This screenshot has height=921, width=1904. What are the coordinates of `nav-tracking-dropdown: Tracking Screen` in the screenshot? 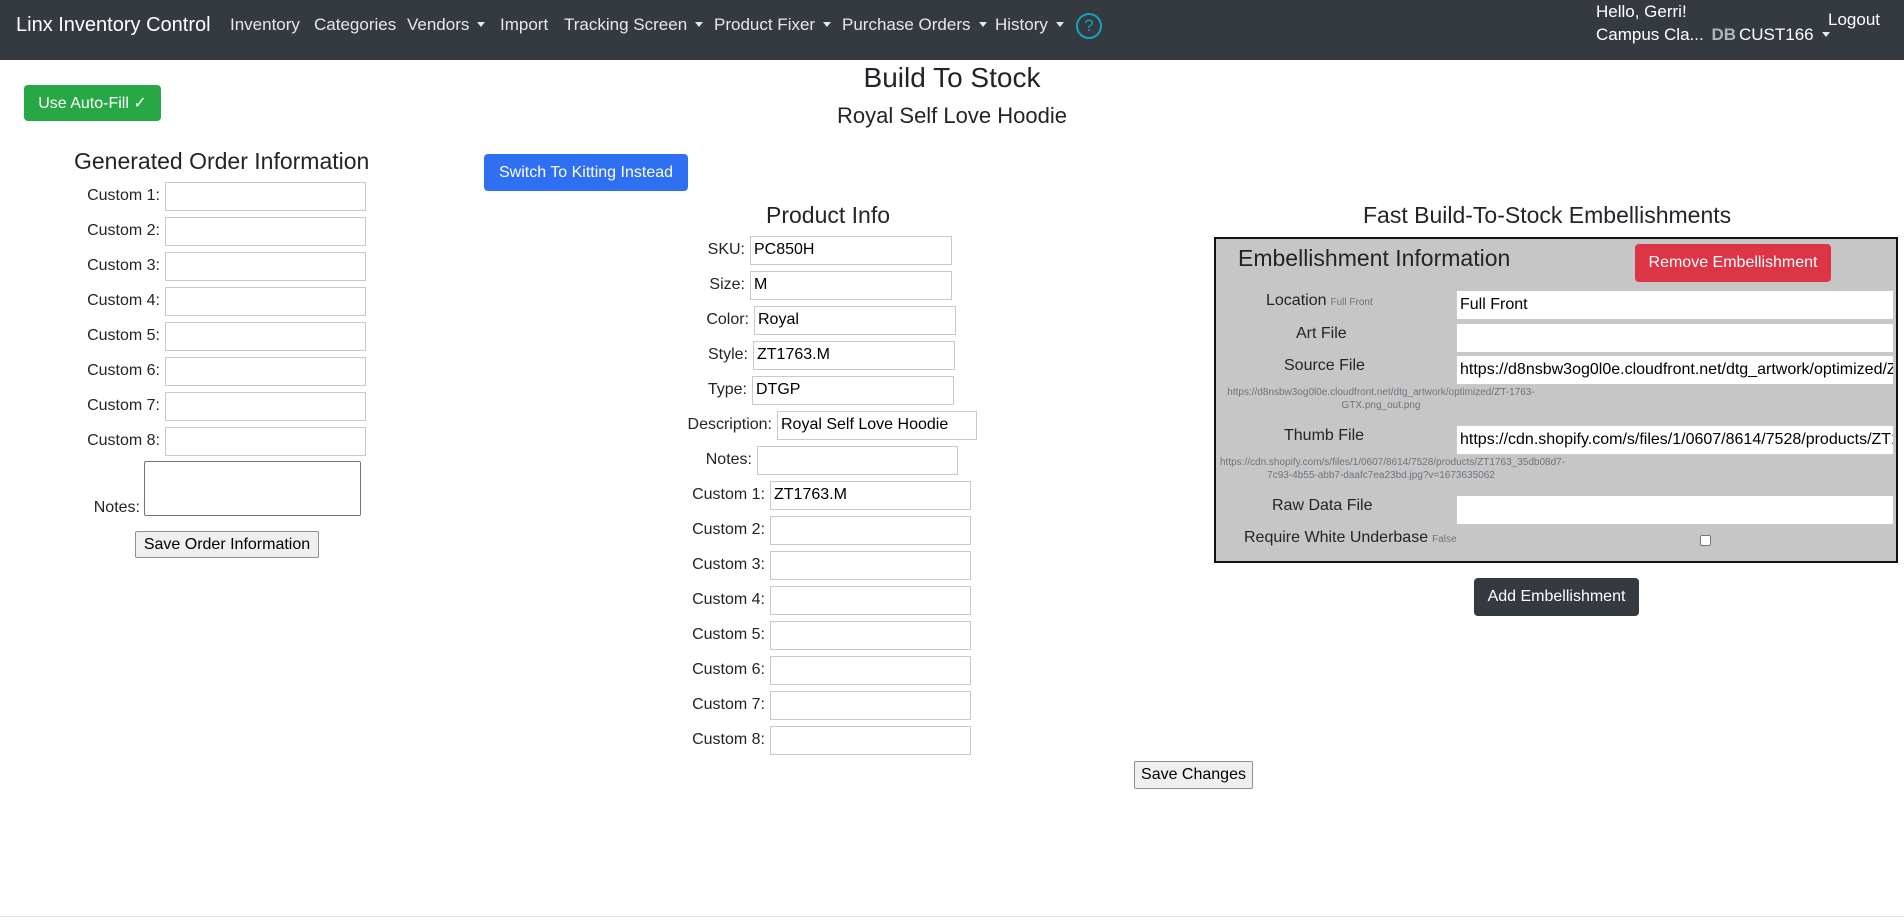 It's located at (634, 25).